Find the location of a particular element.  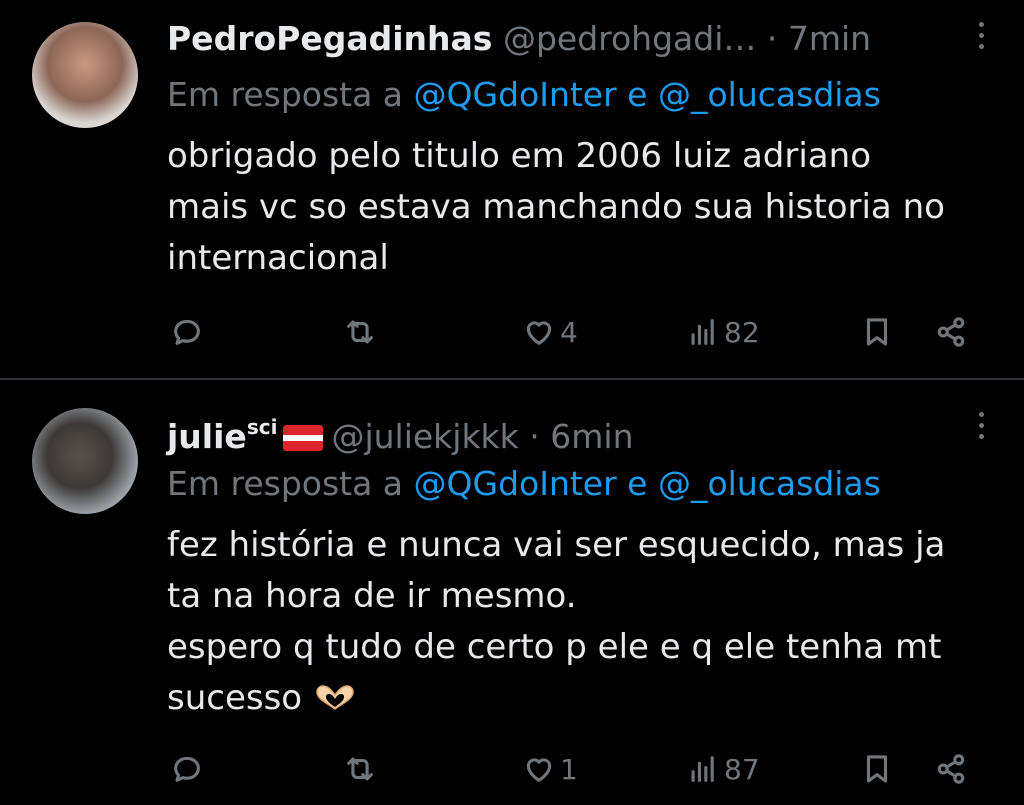

views-button: 87 is located at coordinates (723, 769).